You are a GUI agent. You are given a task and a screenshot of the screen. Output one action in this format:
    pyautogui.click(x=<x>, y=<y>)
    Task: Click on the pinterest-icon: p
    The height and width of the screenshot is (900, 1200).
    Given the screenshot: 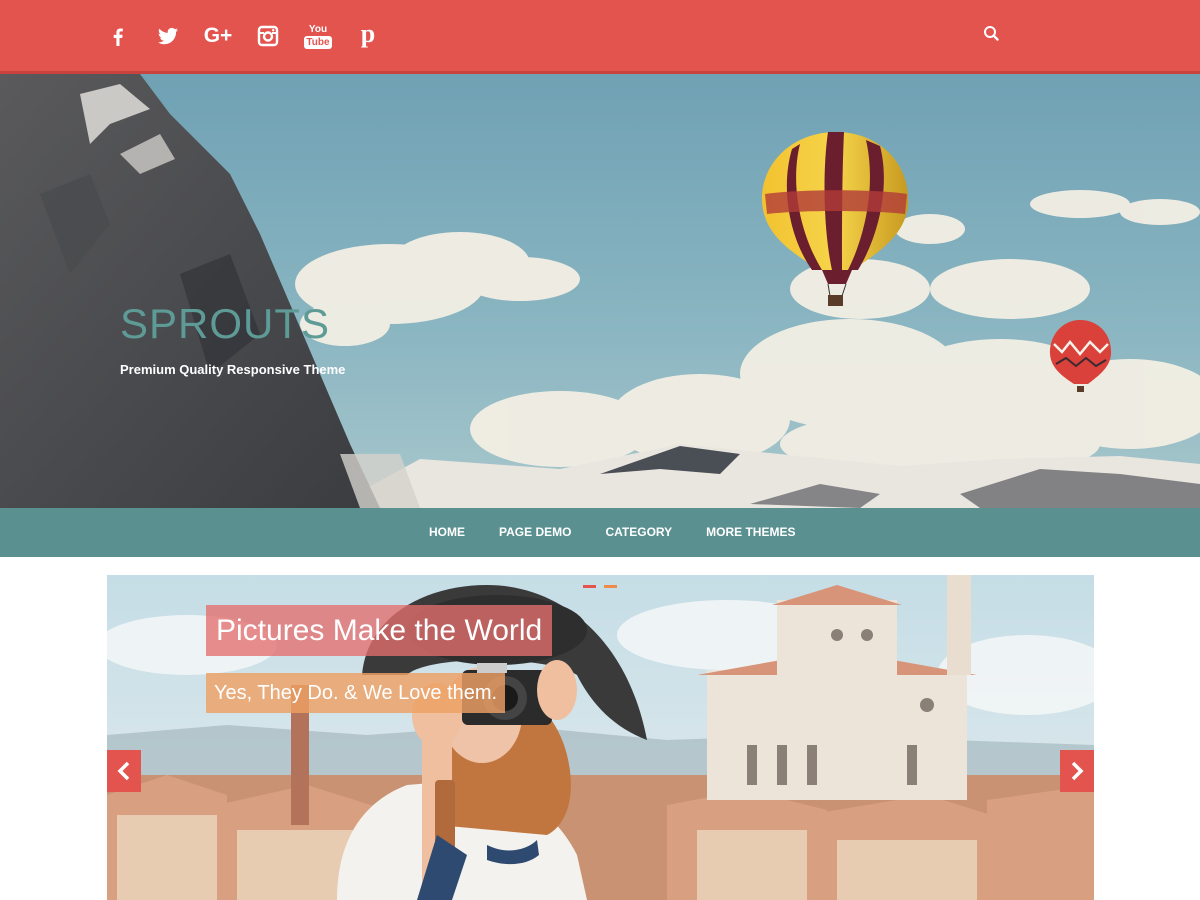 What is the action you would take?
    pyautogui.click(x=368, y=36)
    